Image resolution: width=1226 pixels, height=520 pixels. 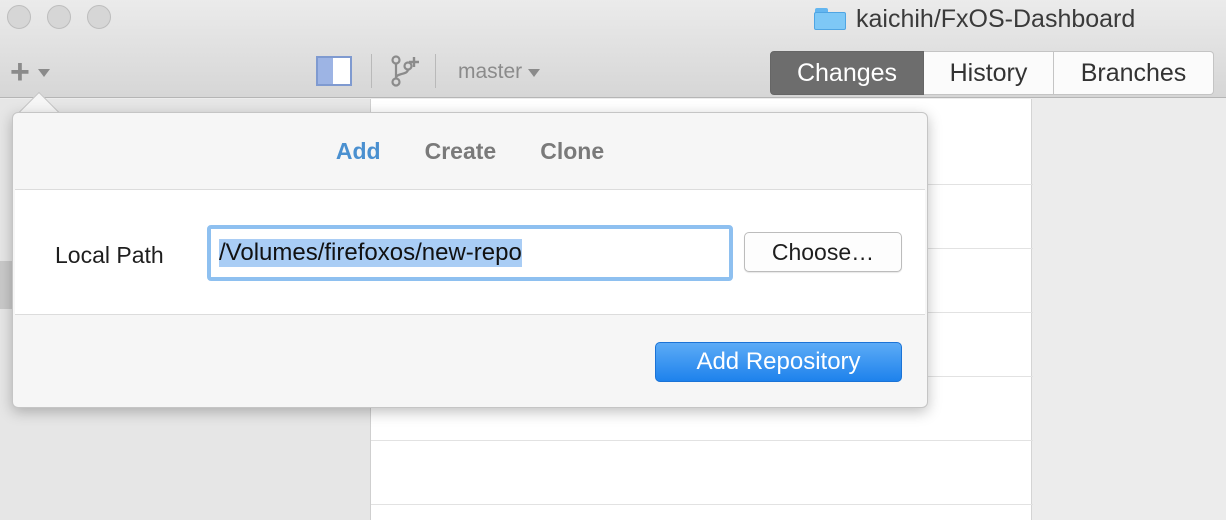 I want to click on local-path-input, so click(x=470, y=253).